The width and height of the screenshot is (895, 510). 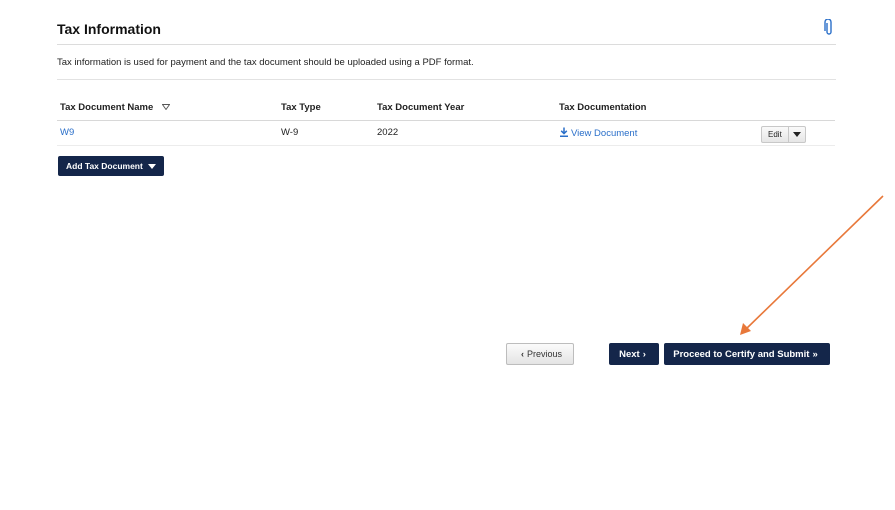 I want to click on cell-actions: Edit, so click(x=783, y=133).